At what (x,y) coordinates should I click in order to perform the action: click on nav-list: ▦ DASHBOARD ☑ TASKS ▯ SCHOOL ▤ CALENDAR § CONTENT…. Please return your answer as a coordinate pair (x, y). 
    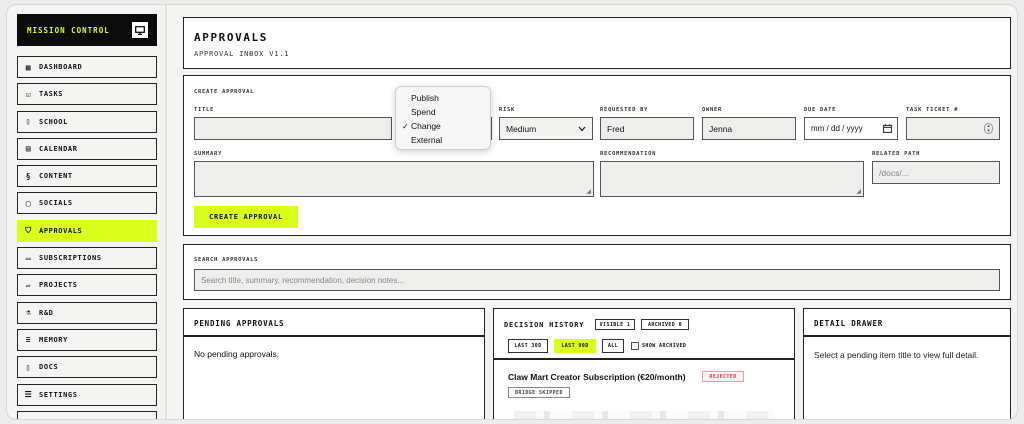
    Looking at the image, I should click on (87, 237).